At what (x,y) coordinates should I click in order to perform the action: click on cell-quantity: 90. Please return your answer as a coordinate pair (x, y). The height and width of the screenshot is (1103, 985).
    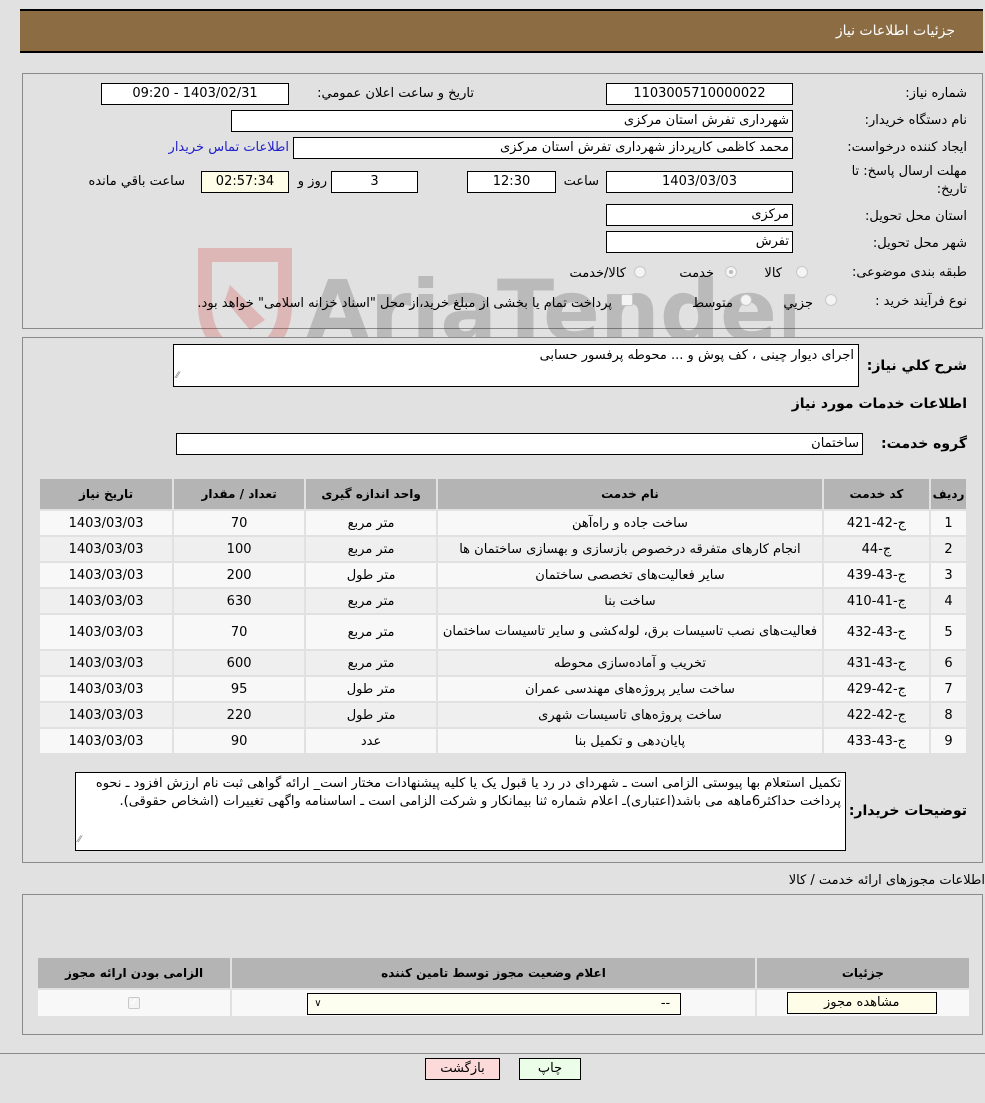
    Looking at the image, I should click on (239, 741).